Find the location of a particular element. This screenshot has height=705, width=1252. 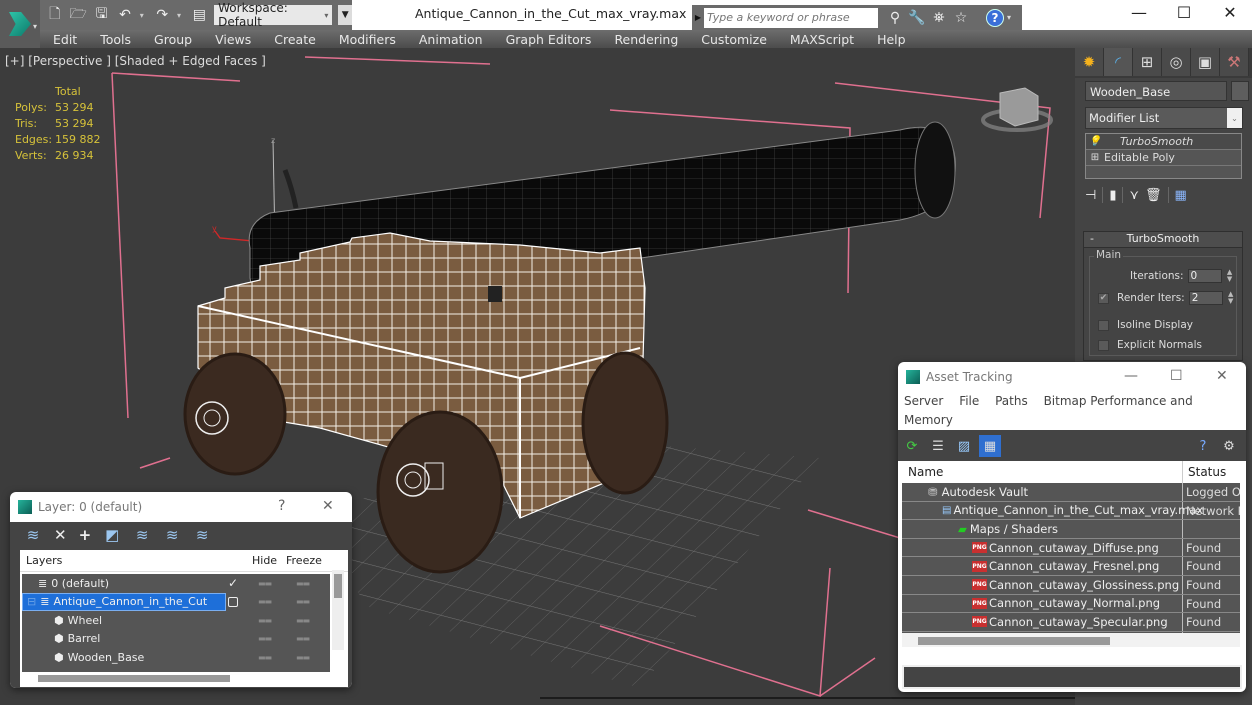

menu-graph-editors: Graph Editors is located at coordinates (549, 39).